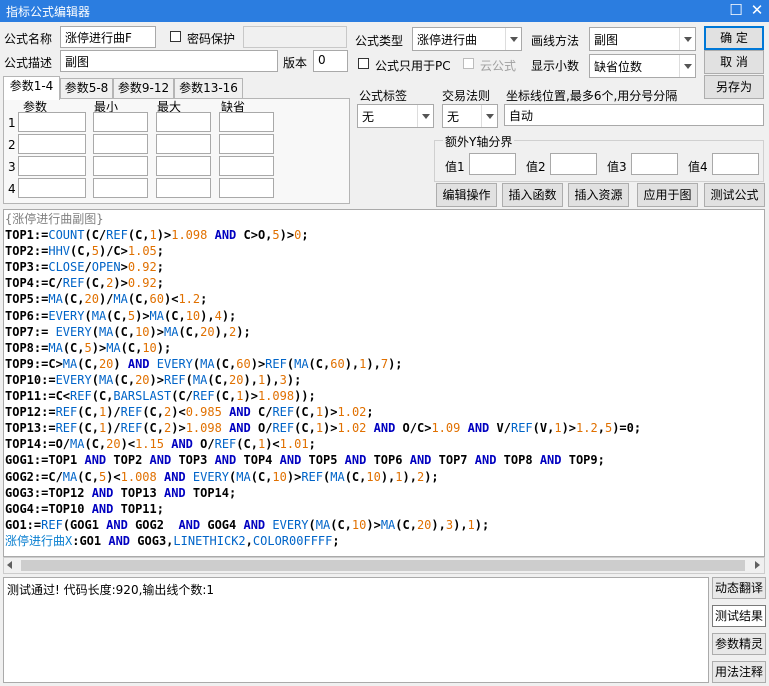  I want to click on decimals-select-value: 缺省位数, so click(618, 67).